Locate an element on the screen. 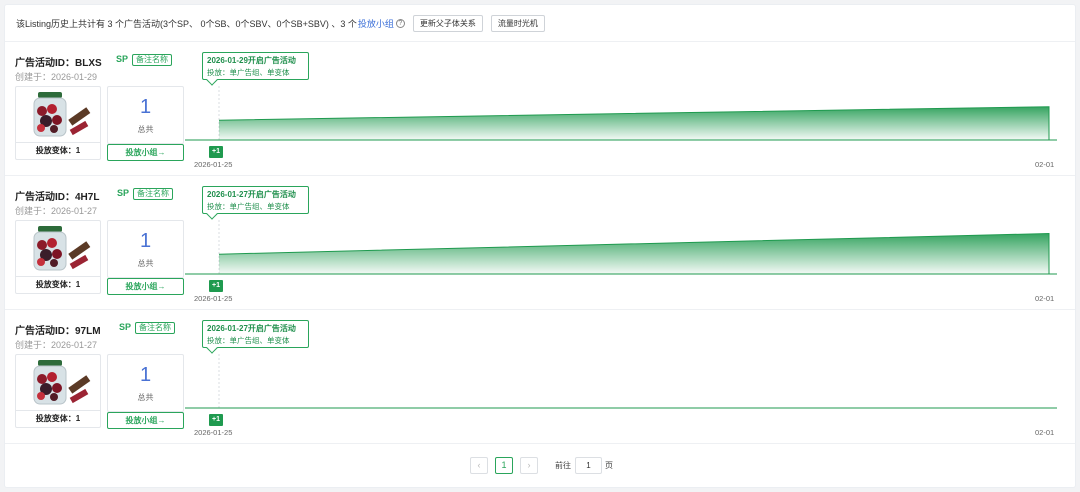  ad-group-link: 投放小组 is located at coordinates (376, 23).